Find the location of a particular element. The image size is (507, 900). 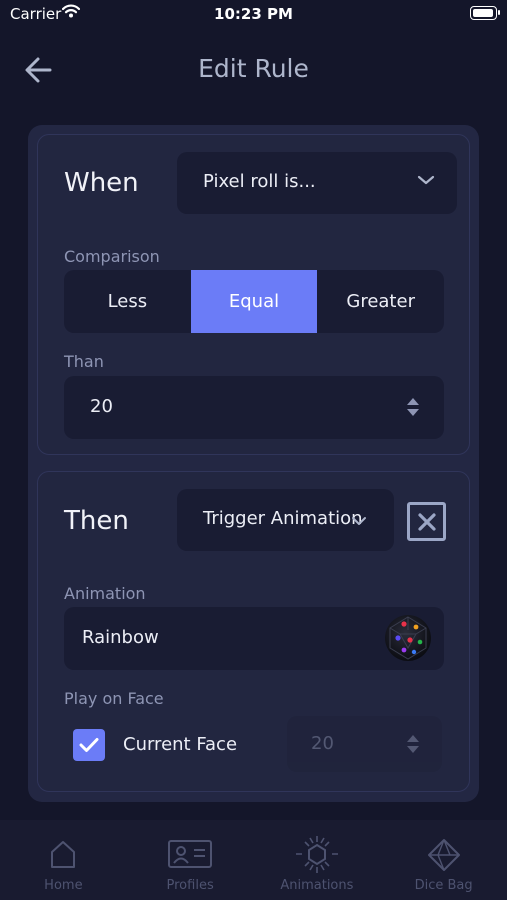

close-icon is located at coordinates (426, 521).